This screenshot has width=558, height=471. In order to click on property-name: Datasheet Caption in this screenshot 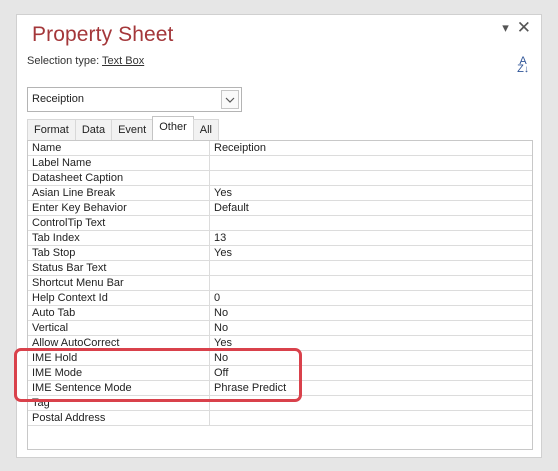, I will do `click(119, 178)`.